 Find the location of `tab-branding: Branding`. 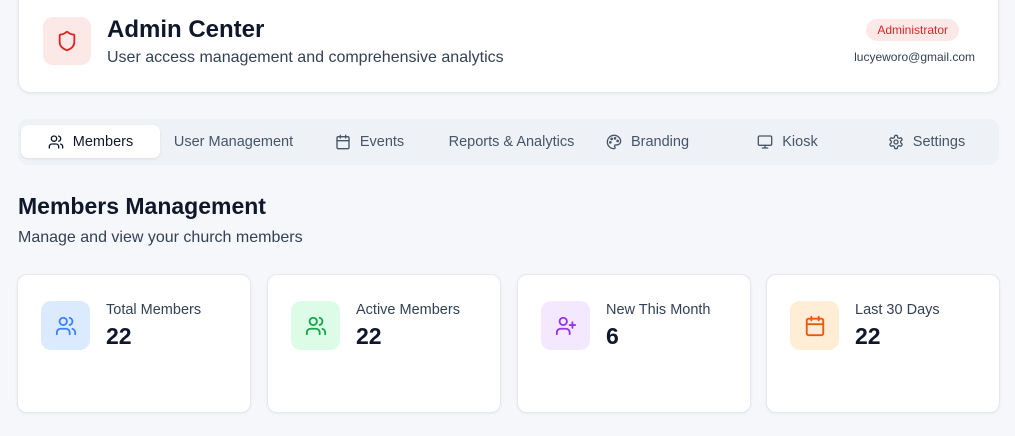

tab-branding: Branding is located at coordinates (647, 141).